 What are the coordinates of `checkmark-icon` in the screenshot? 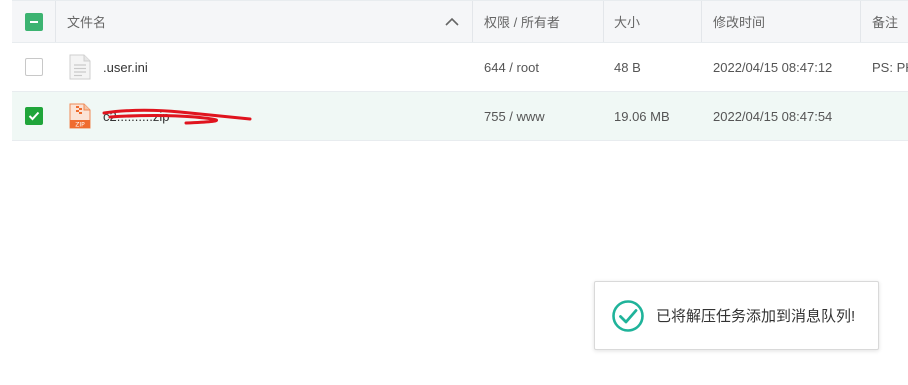 It's located at (34, 116).